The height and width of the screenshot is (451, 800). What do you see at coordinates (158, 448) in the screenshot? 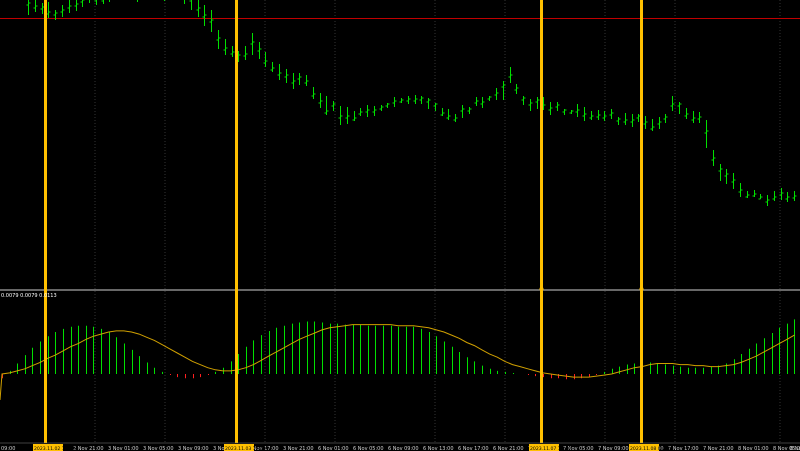
I see `time-axis-label: 3 Nov 05:00` at bounding box center [158, 448].